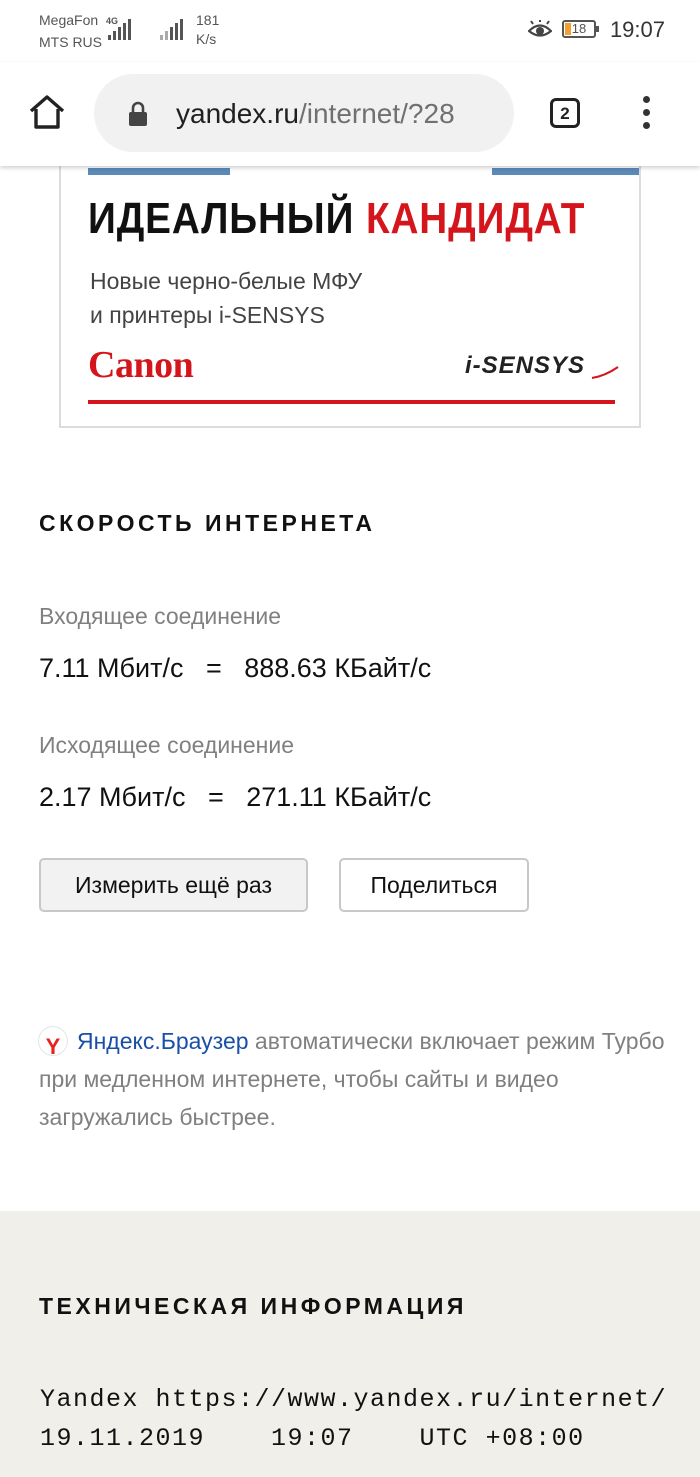 Image resolution: width=700 pixels, height=1477 pixels. Describe the element at coordinates (226, 281) in the screenshot. I see `ad-subline-1: Новые черно-белые МФУ` at that location.